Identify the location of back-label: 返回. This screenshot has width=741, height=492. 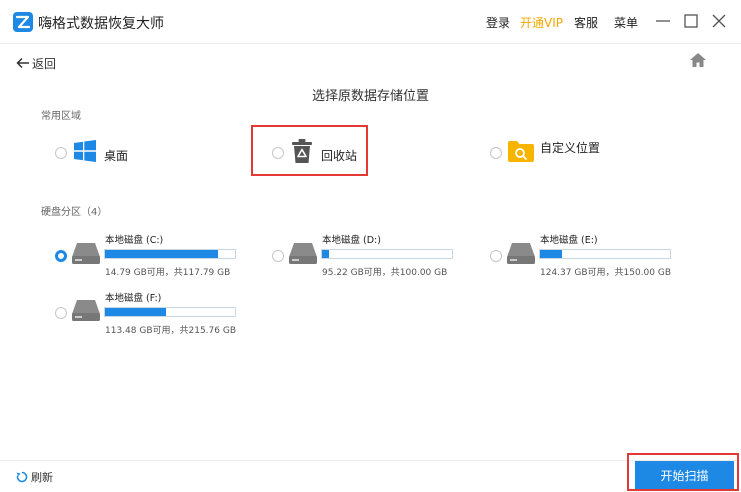
(44, 63).